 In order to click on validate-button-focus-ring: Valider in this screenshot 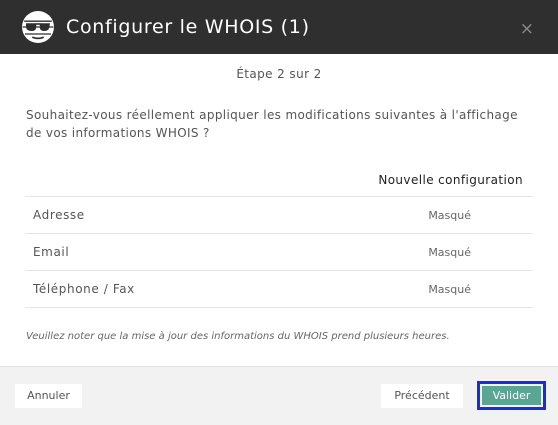, I will do `click(511, 395)`.